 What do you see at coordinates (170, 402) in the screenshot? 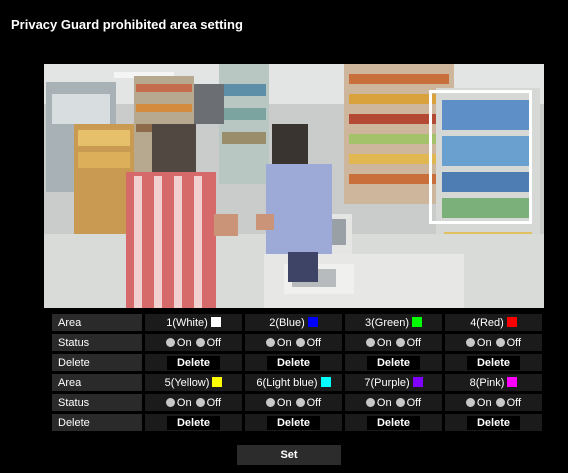
I see `area-5-on-radio` at bounding box center [170, 402].